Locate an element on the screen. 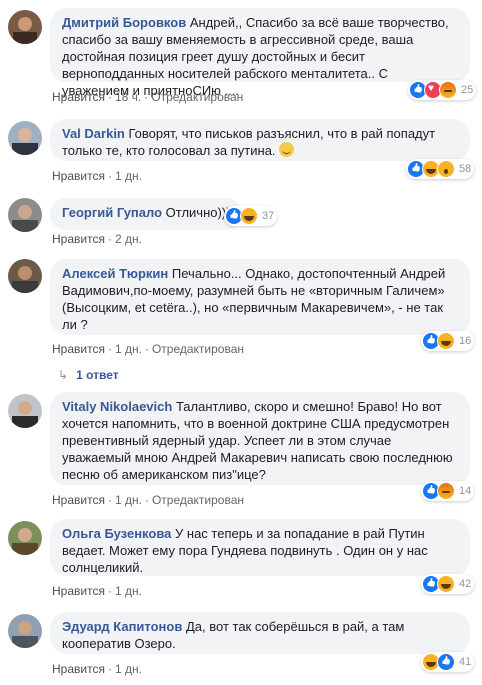 This screenshot has width=482, height=685. reaction-summary: 42 is located at coordinates (448, 584).